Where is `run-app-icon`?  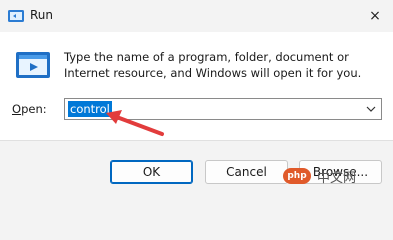
run-app-icon is located at coordinates (16, 16).